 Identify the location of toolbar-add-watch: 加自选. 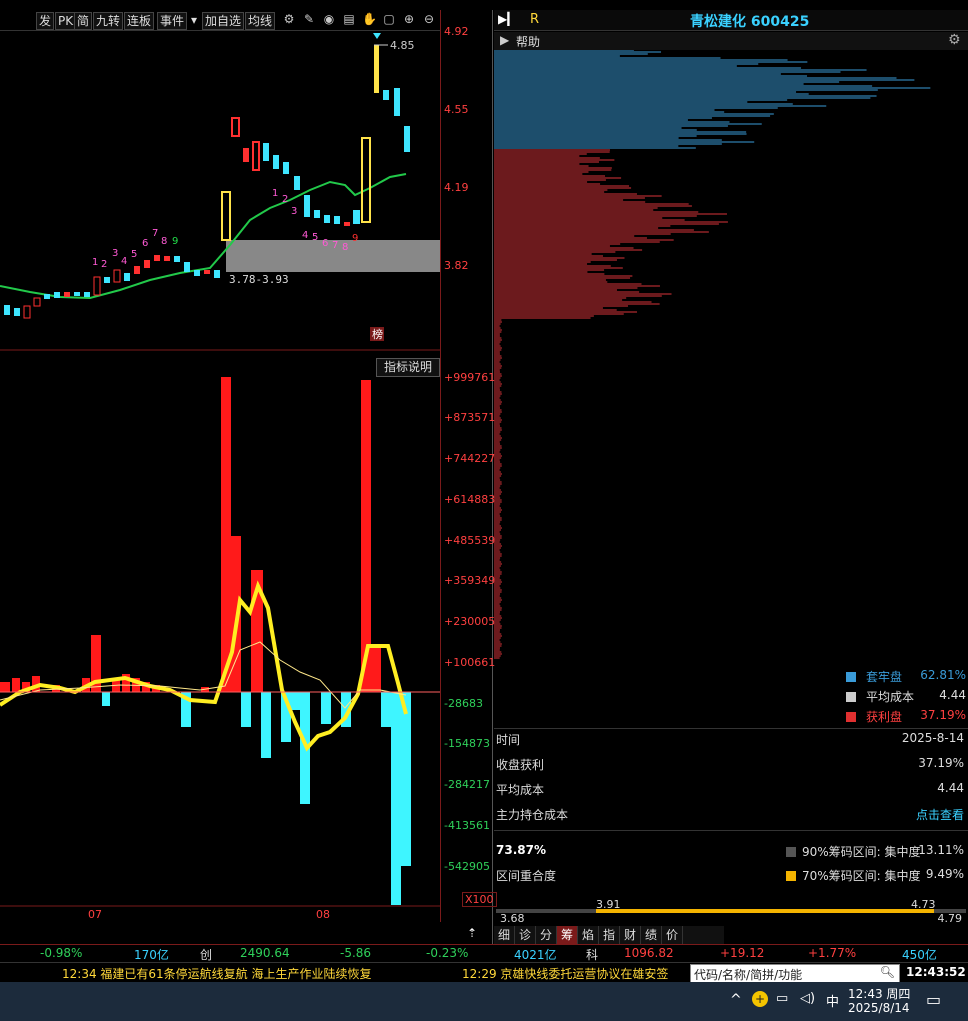
(223, 21).